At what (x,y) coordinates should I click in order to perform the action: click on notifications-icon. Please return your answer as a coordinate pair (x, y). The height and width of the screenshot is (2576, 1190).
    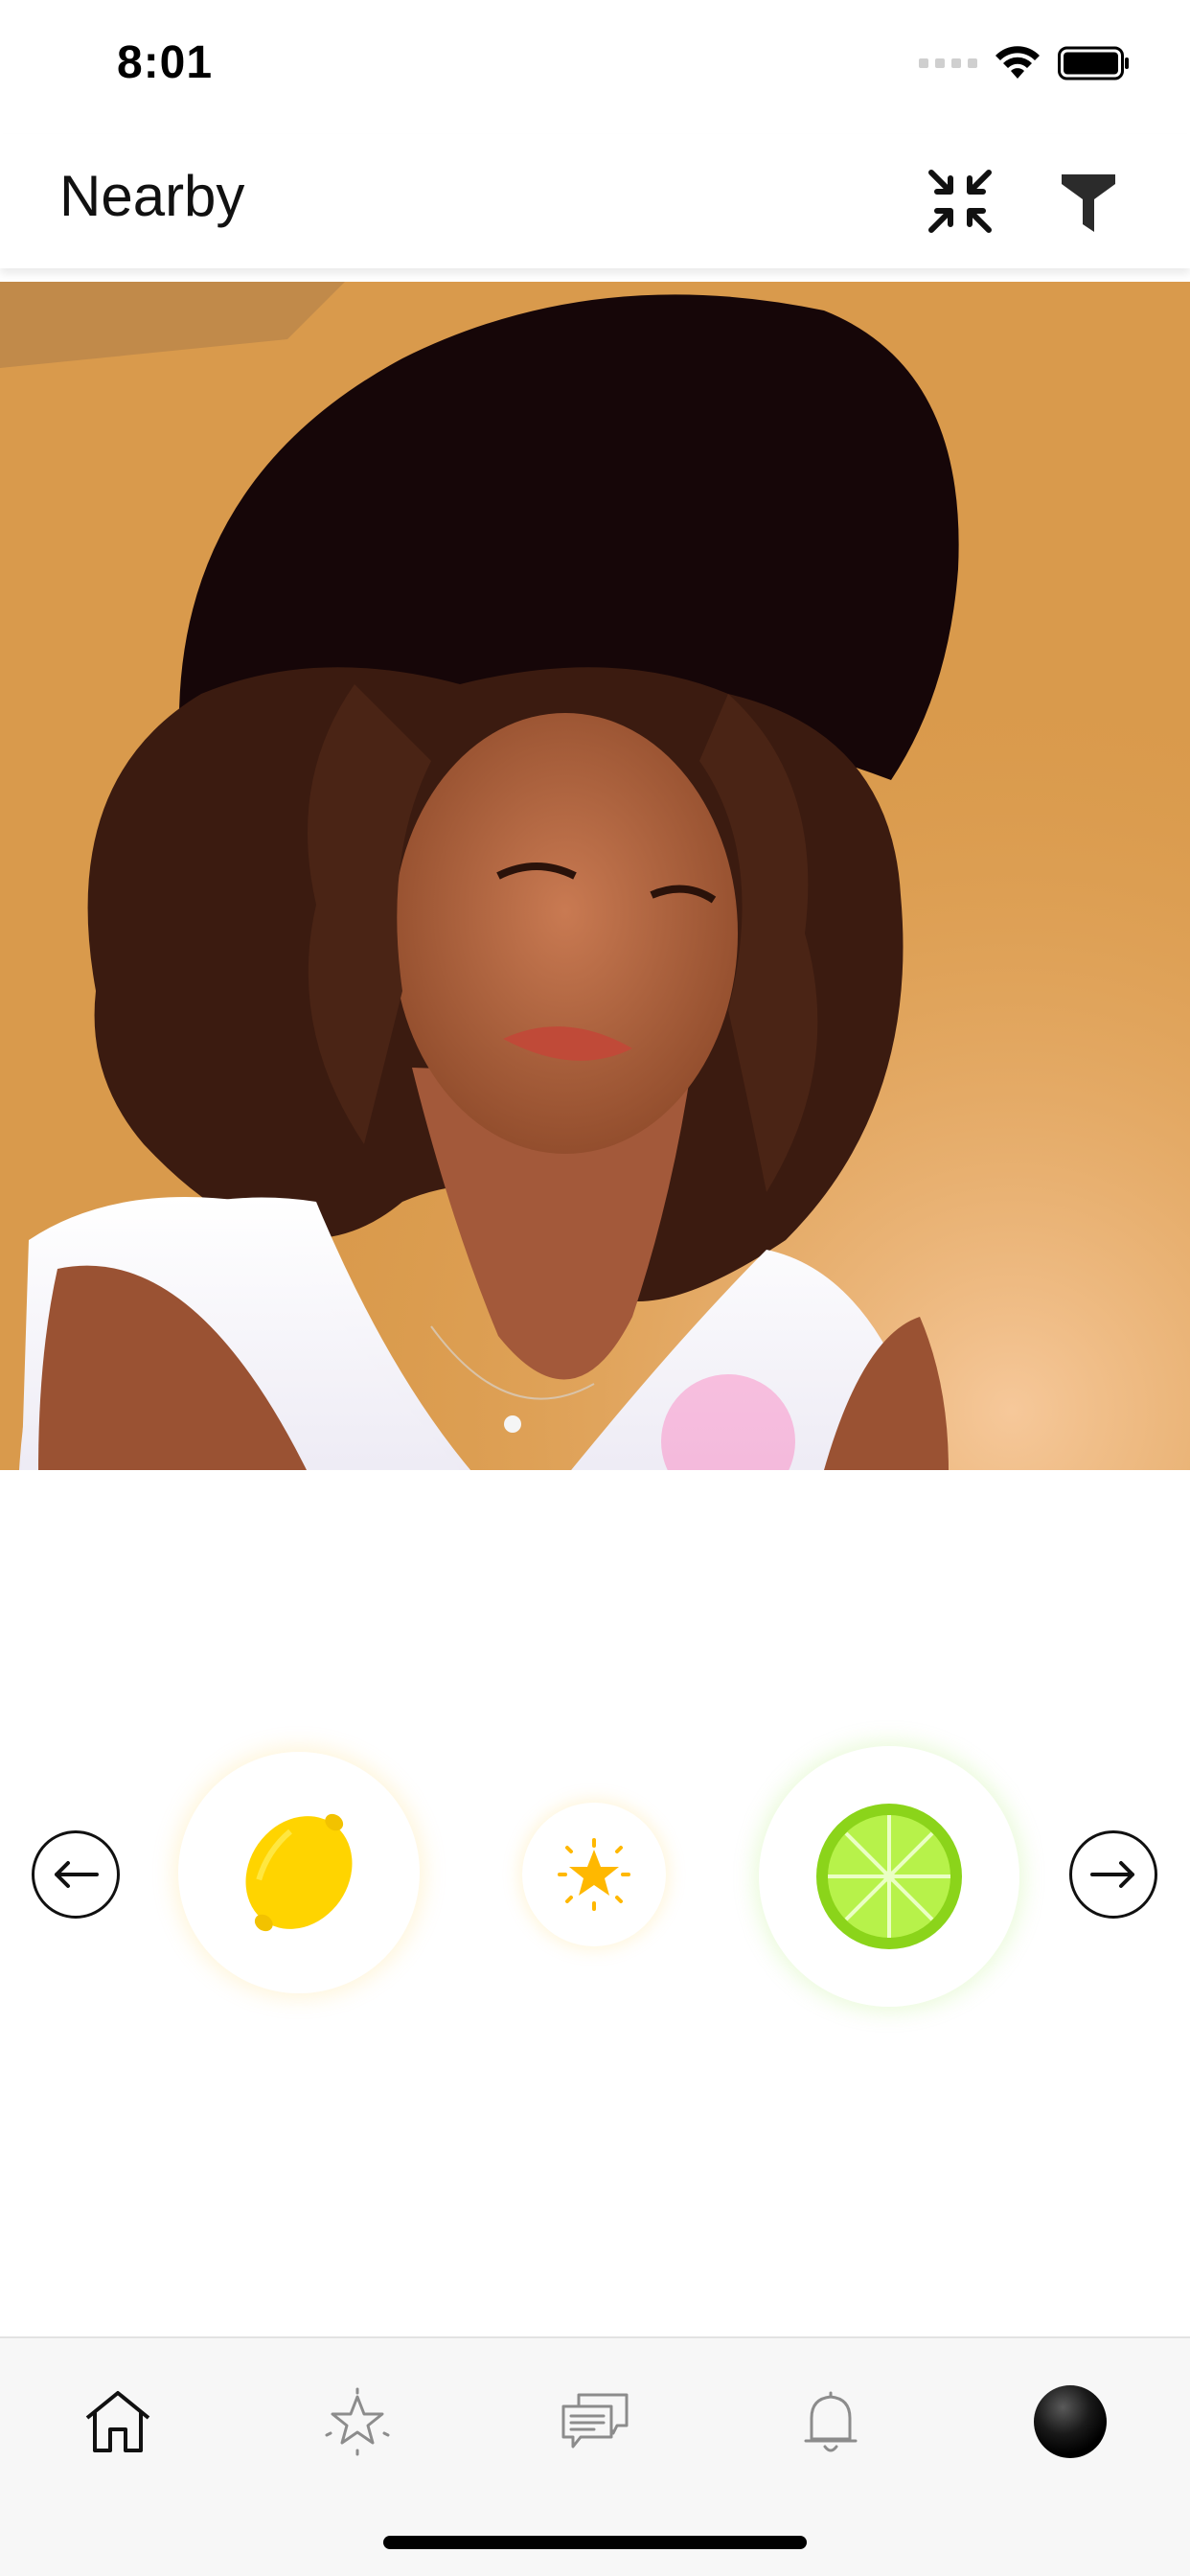
    Looking at the image, I should click on (831, 2421).